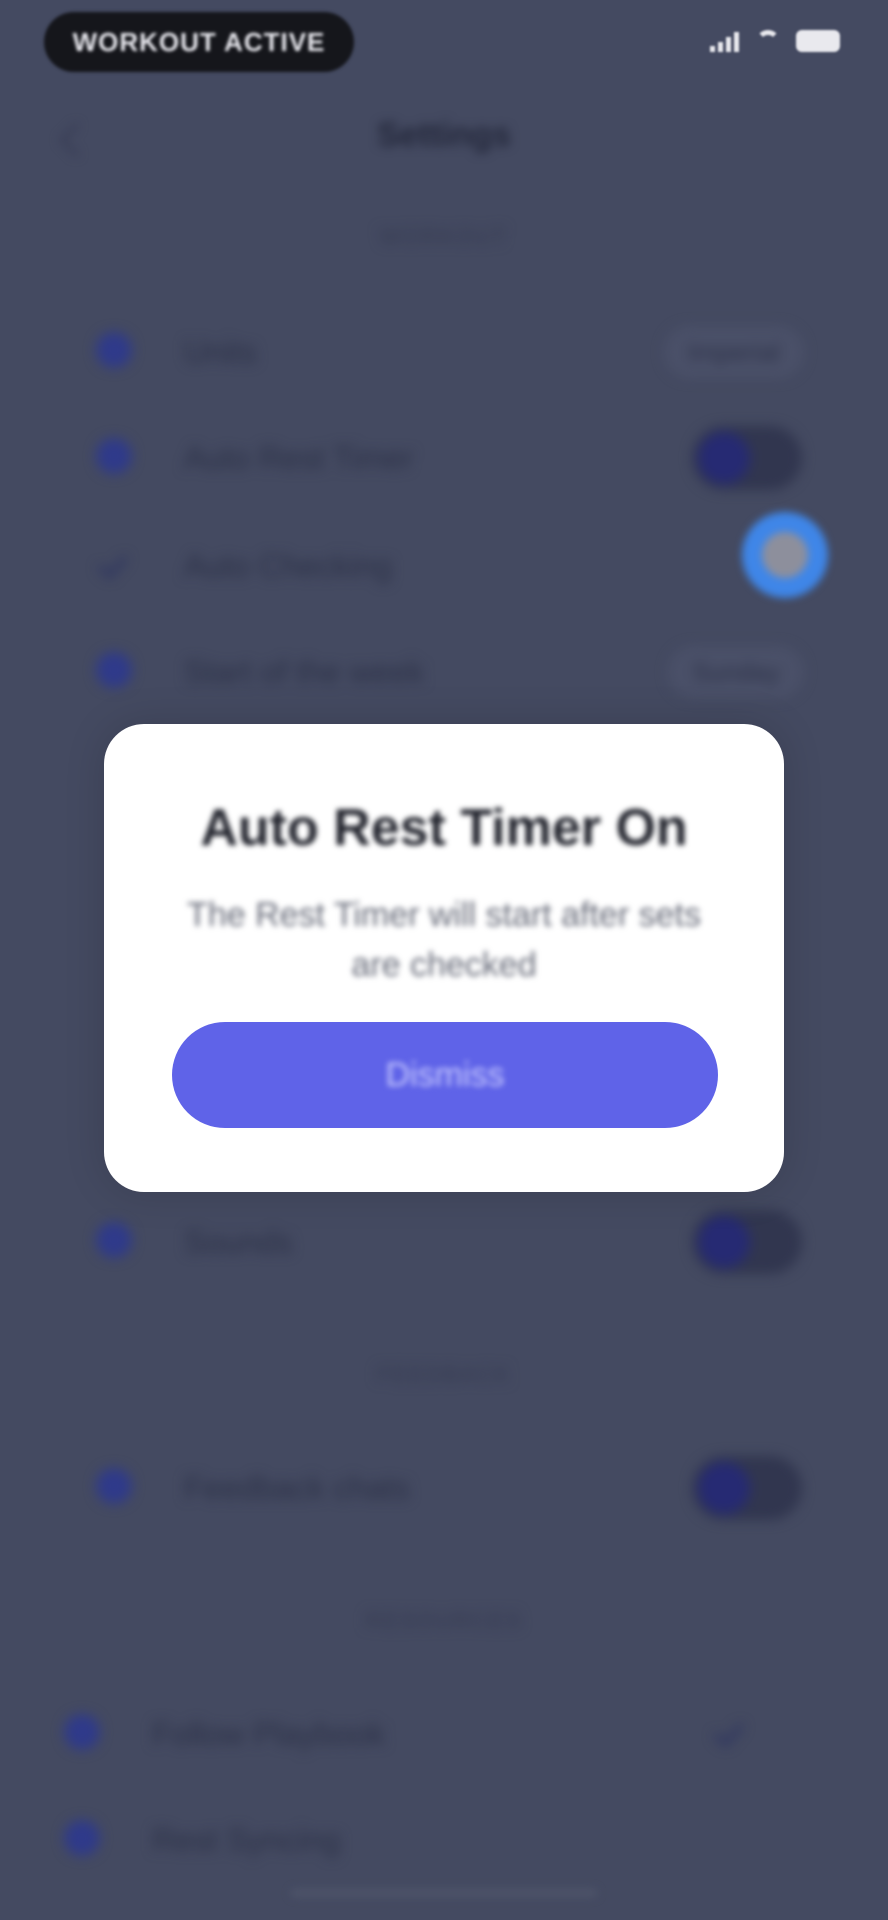 The height and width of the screenshot is (1920, 888). Describe the element at coordinates (747, 1488) in the screenshot. I see `feedback-chats-toggle` at that location.